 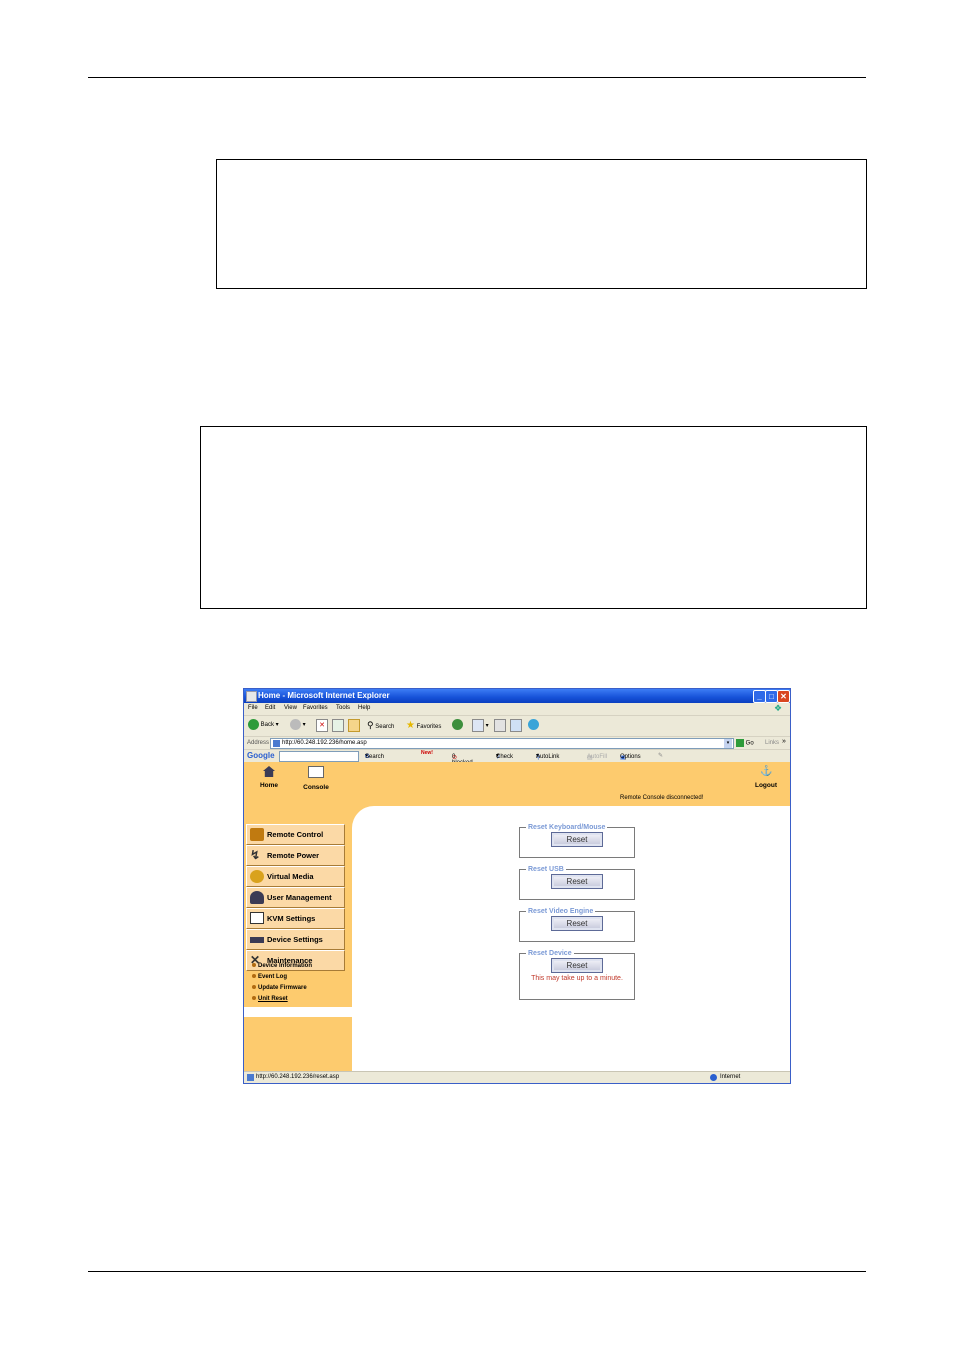 I want to click on disk-icon, so click(x=257, y=876).